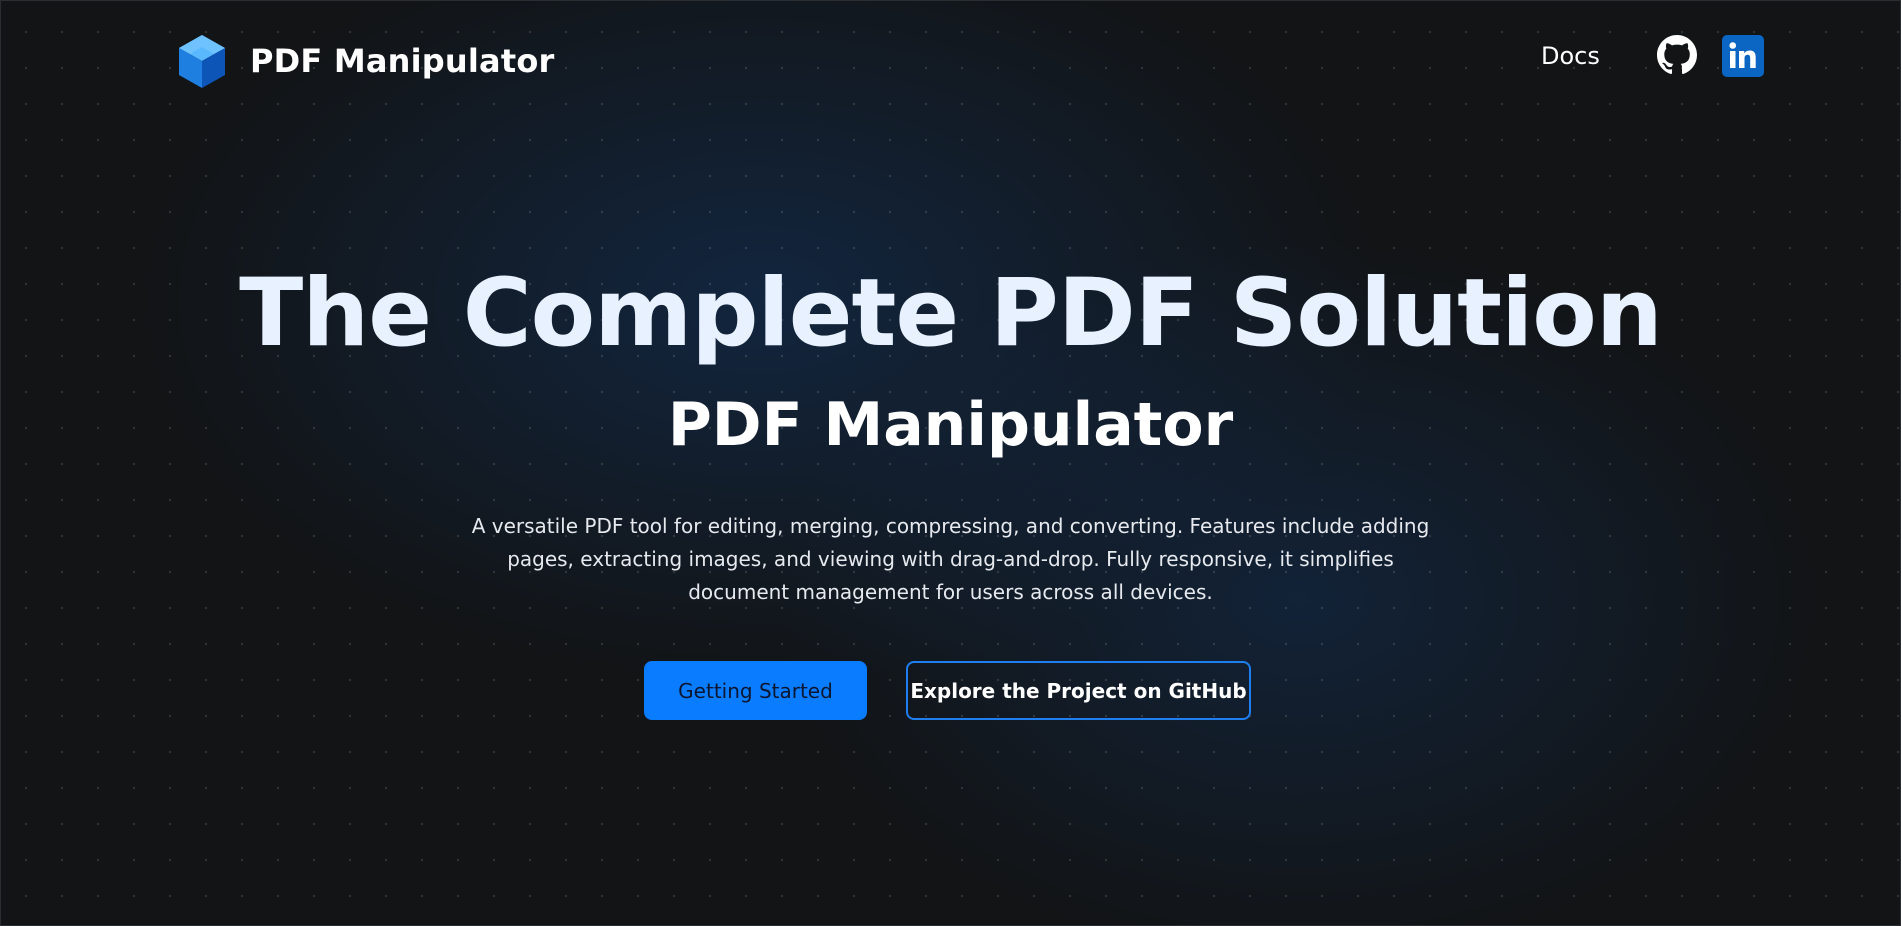  What do you see at coordinates (202, 61) in the screenshot?
I see `cube-logo-icon` at bounding box center [202, 61].